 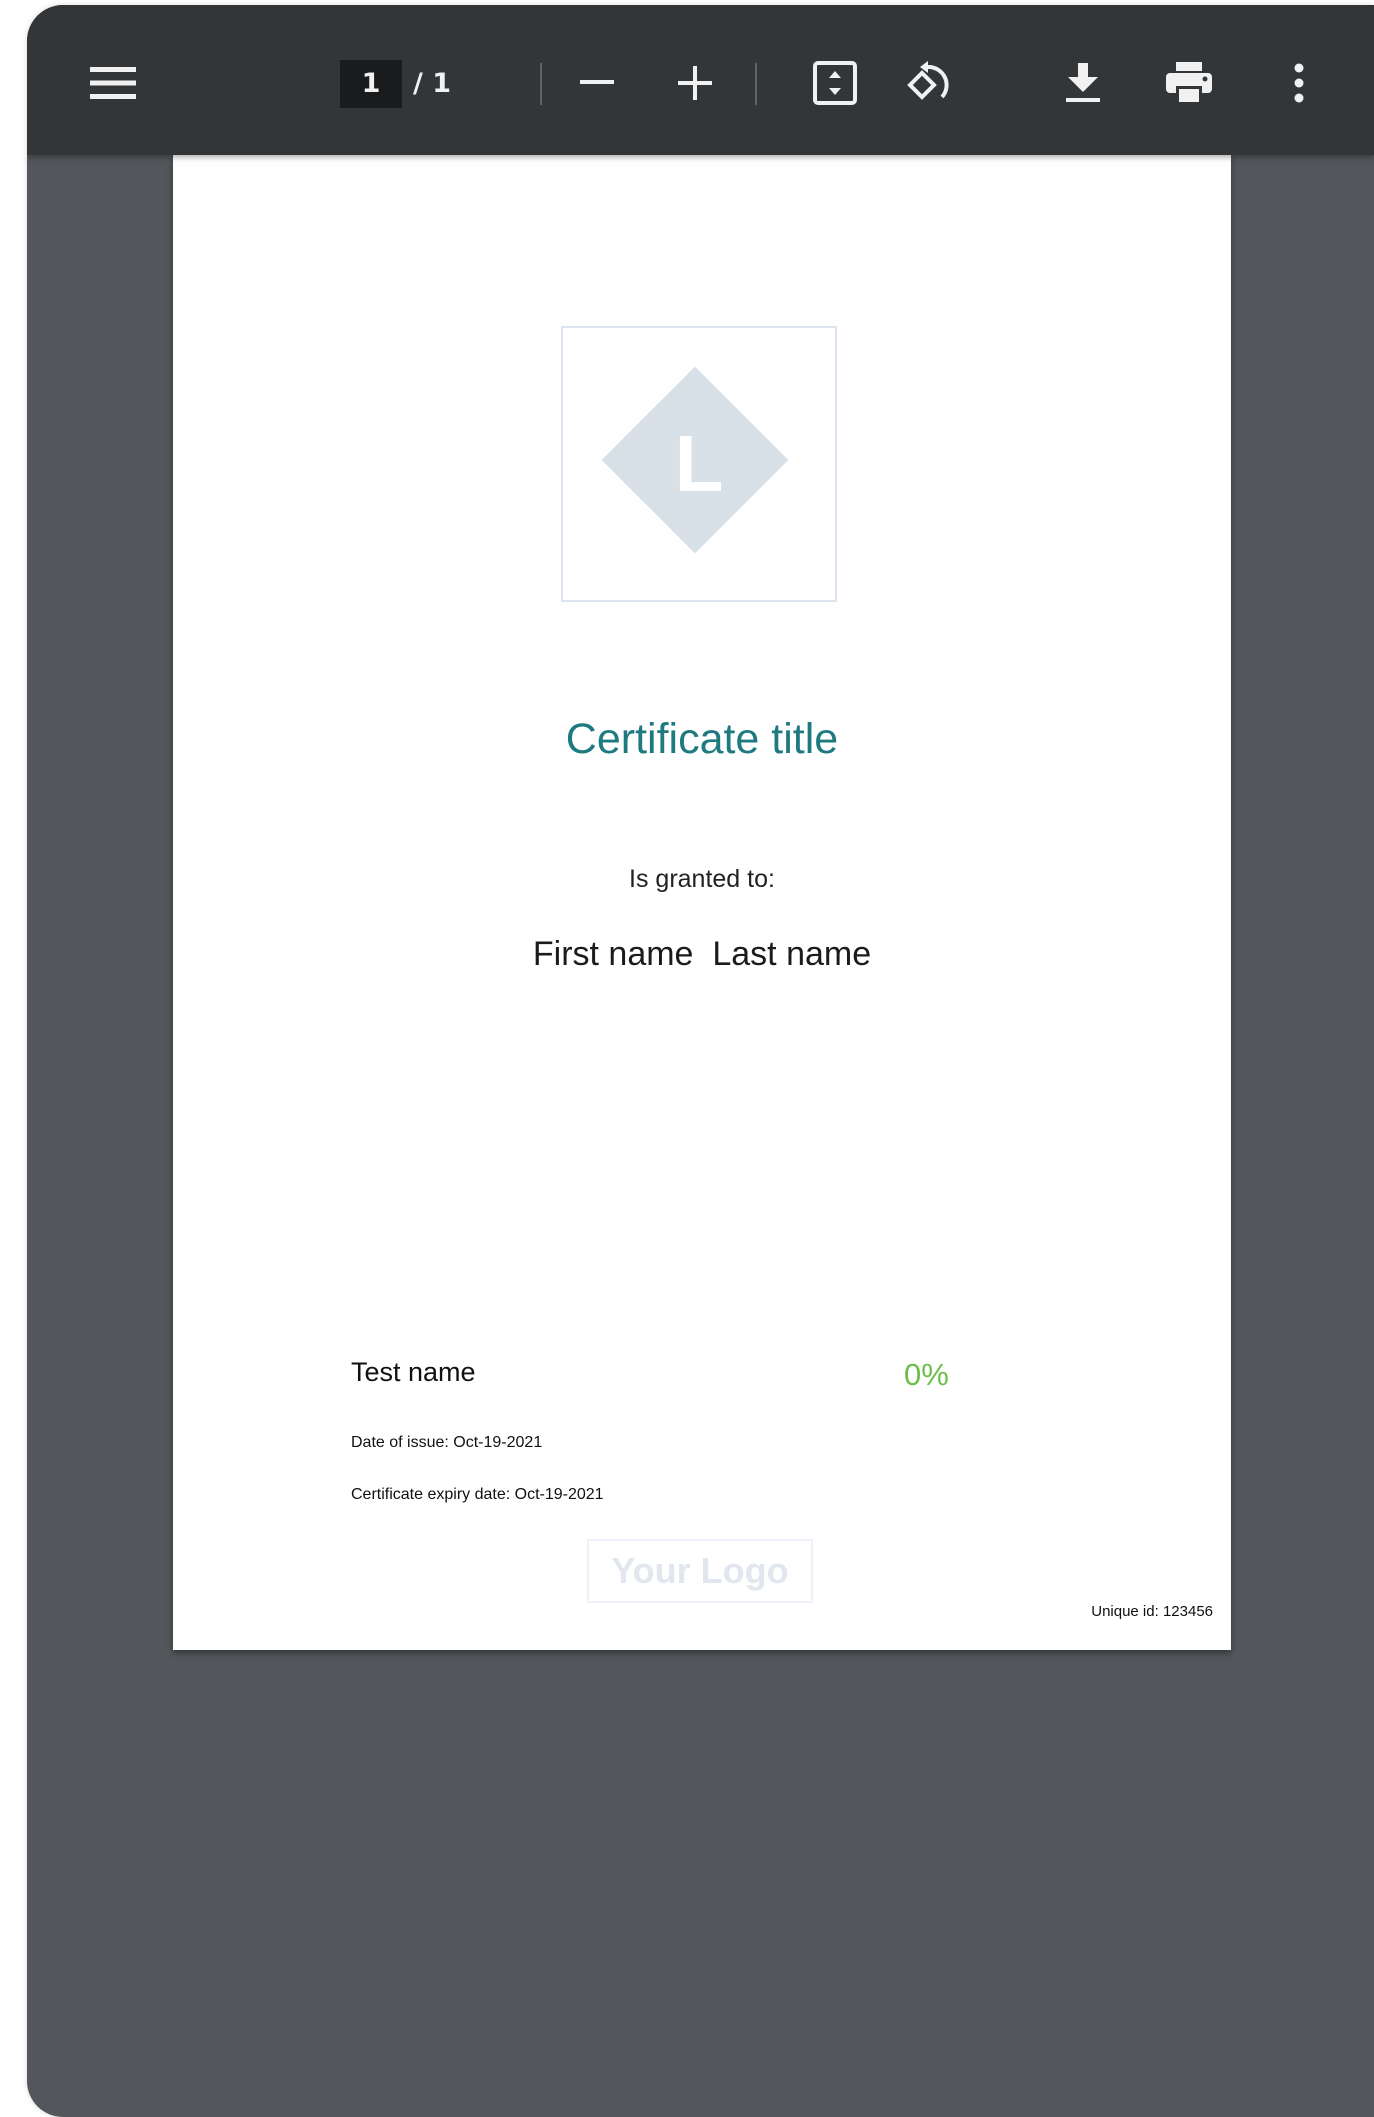 I want to click on more-vertical-icon, so click(x=1299, y=83).